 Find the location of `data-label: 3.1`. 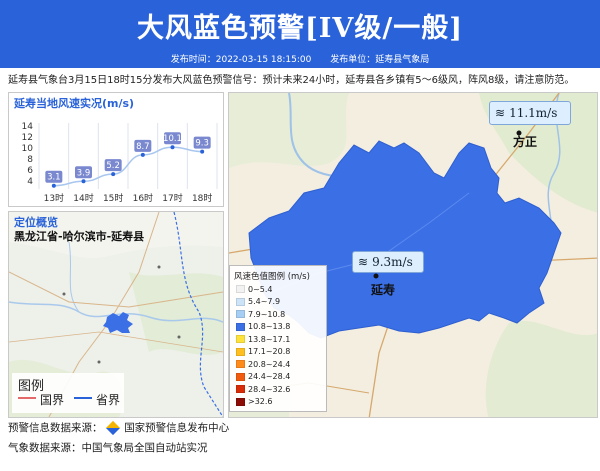

data-label: 3.1 is located at coordinates (54, 178).